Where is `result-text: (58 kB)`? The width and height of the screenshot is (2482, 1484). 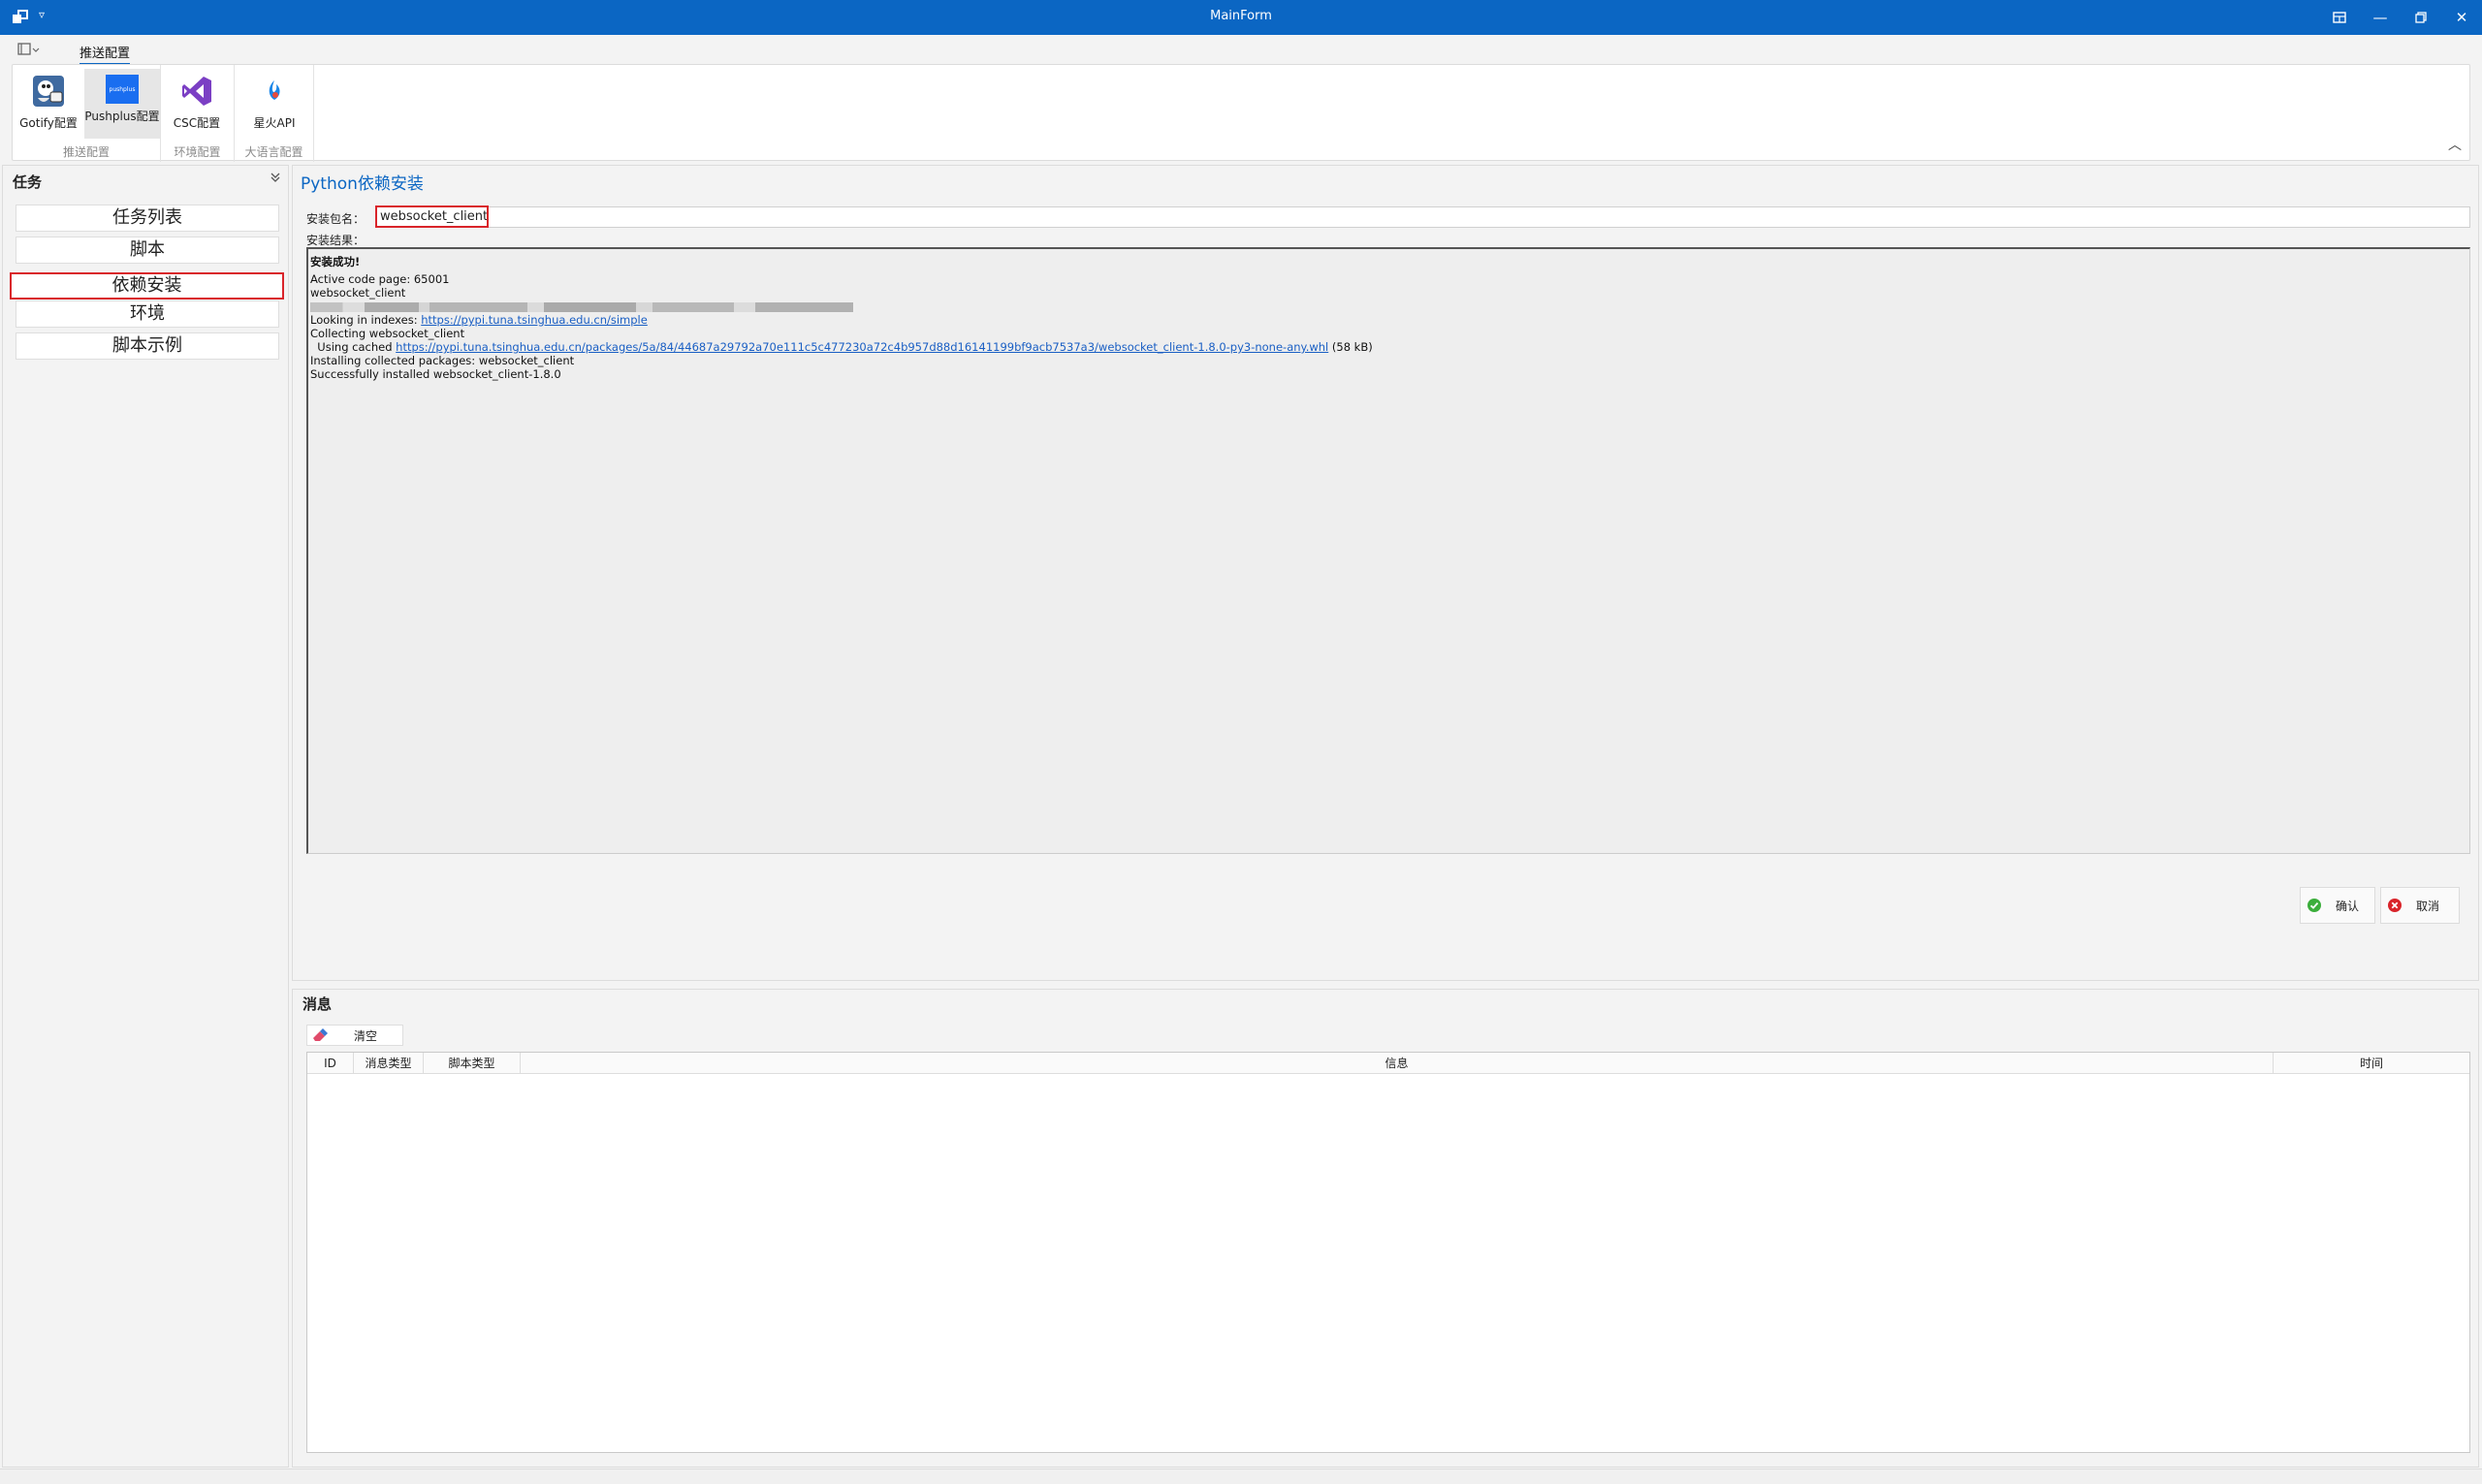 result-text: (58 kB) is located at coordinates (1350, 347).